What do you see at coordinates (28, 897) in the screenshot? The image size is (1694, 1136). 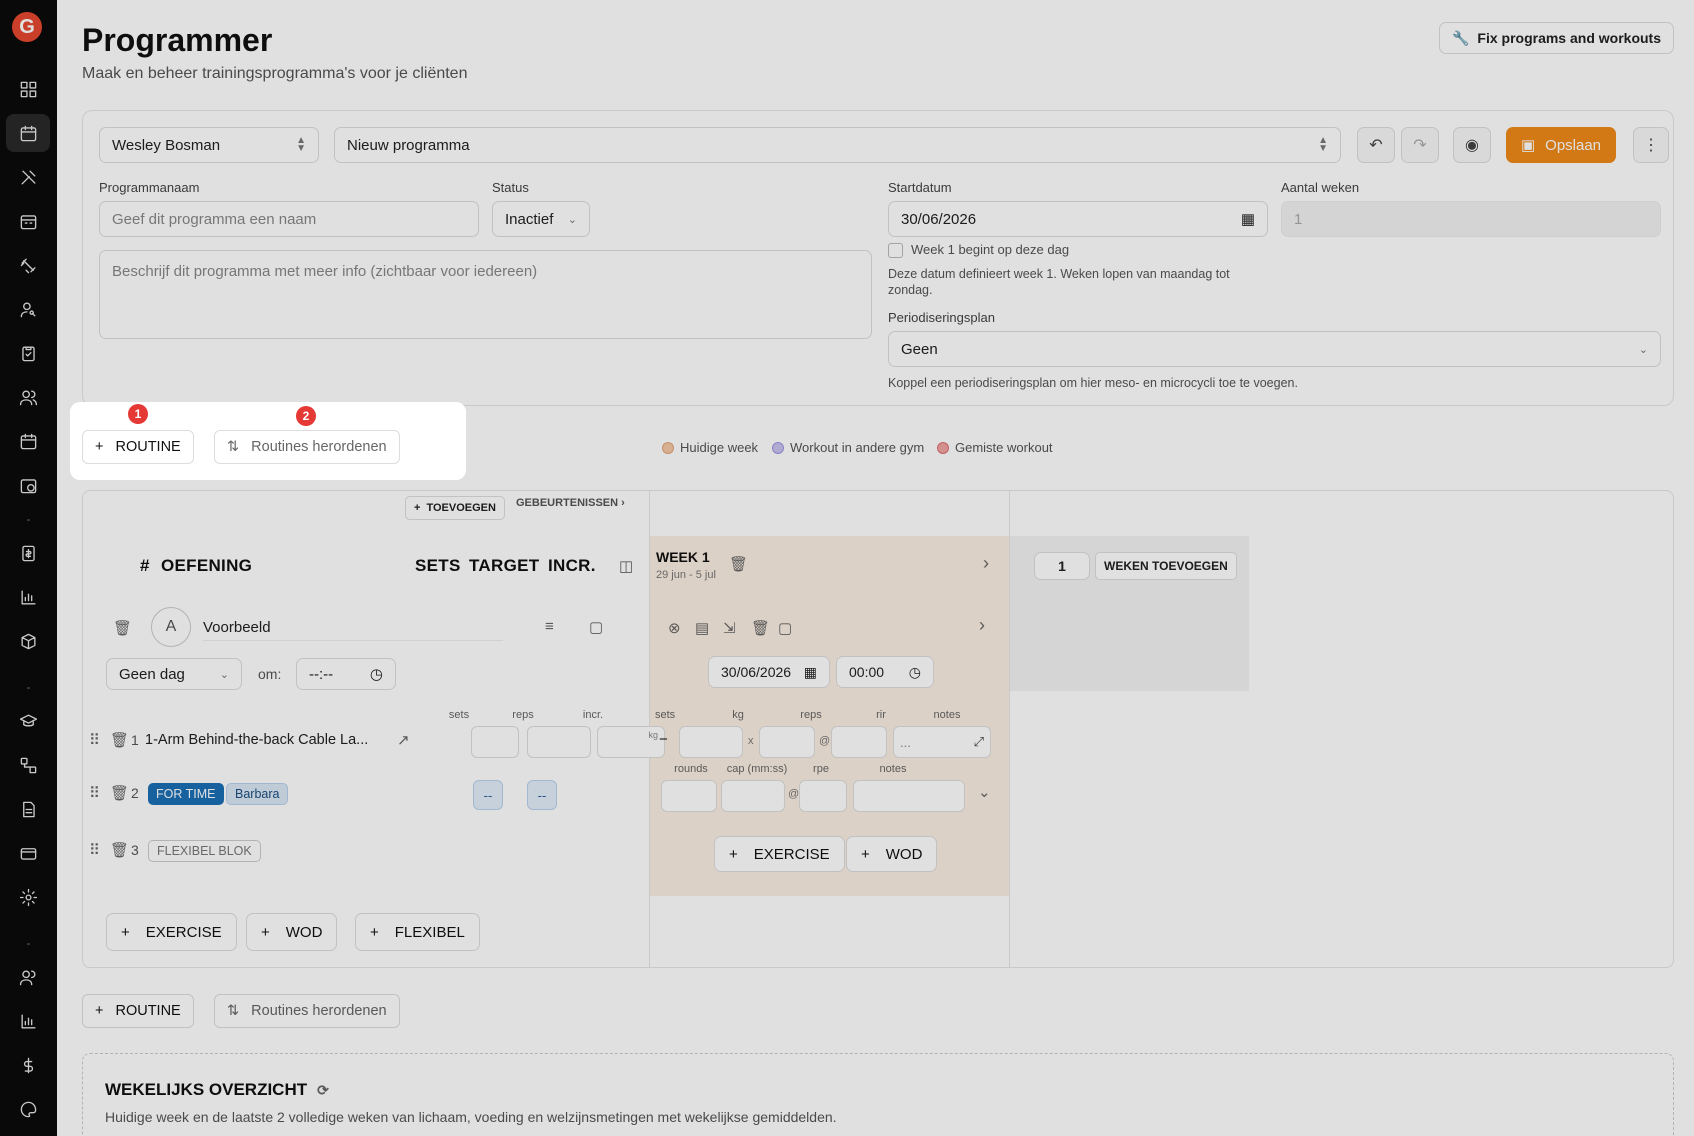 I see `gear-icon` at bounding box center [28, 897].